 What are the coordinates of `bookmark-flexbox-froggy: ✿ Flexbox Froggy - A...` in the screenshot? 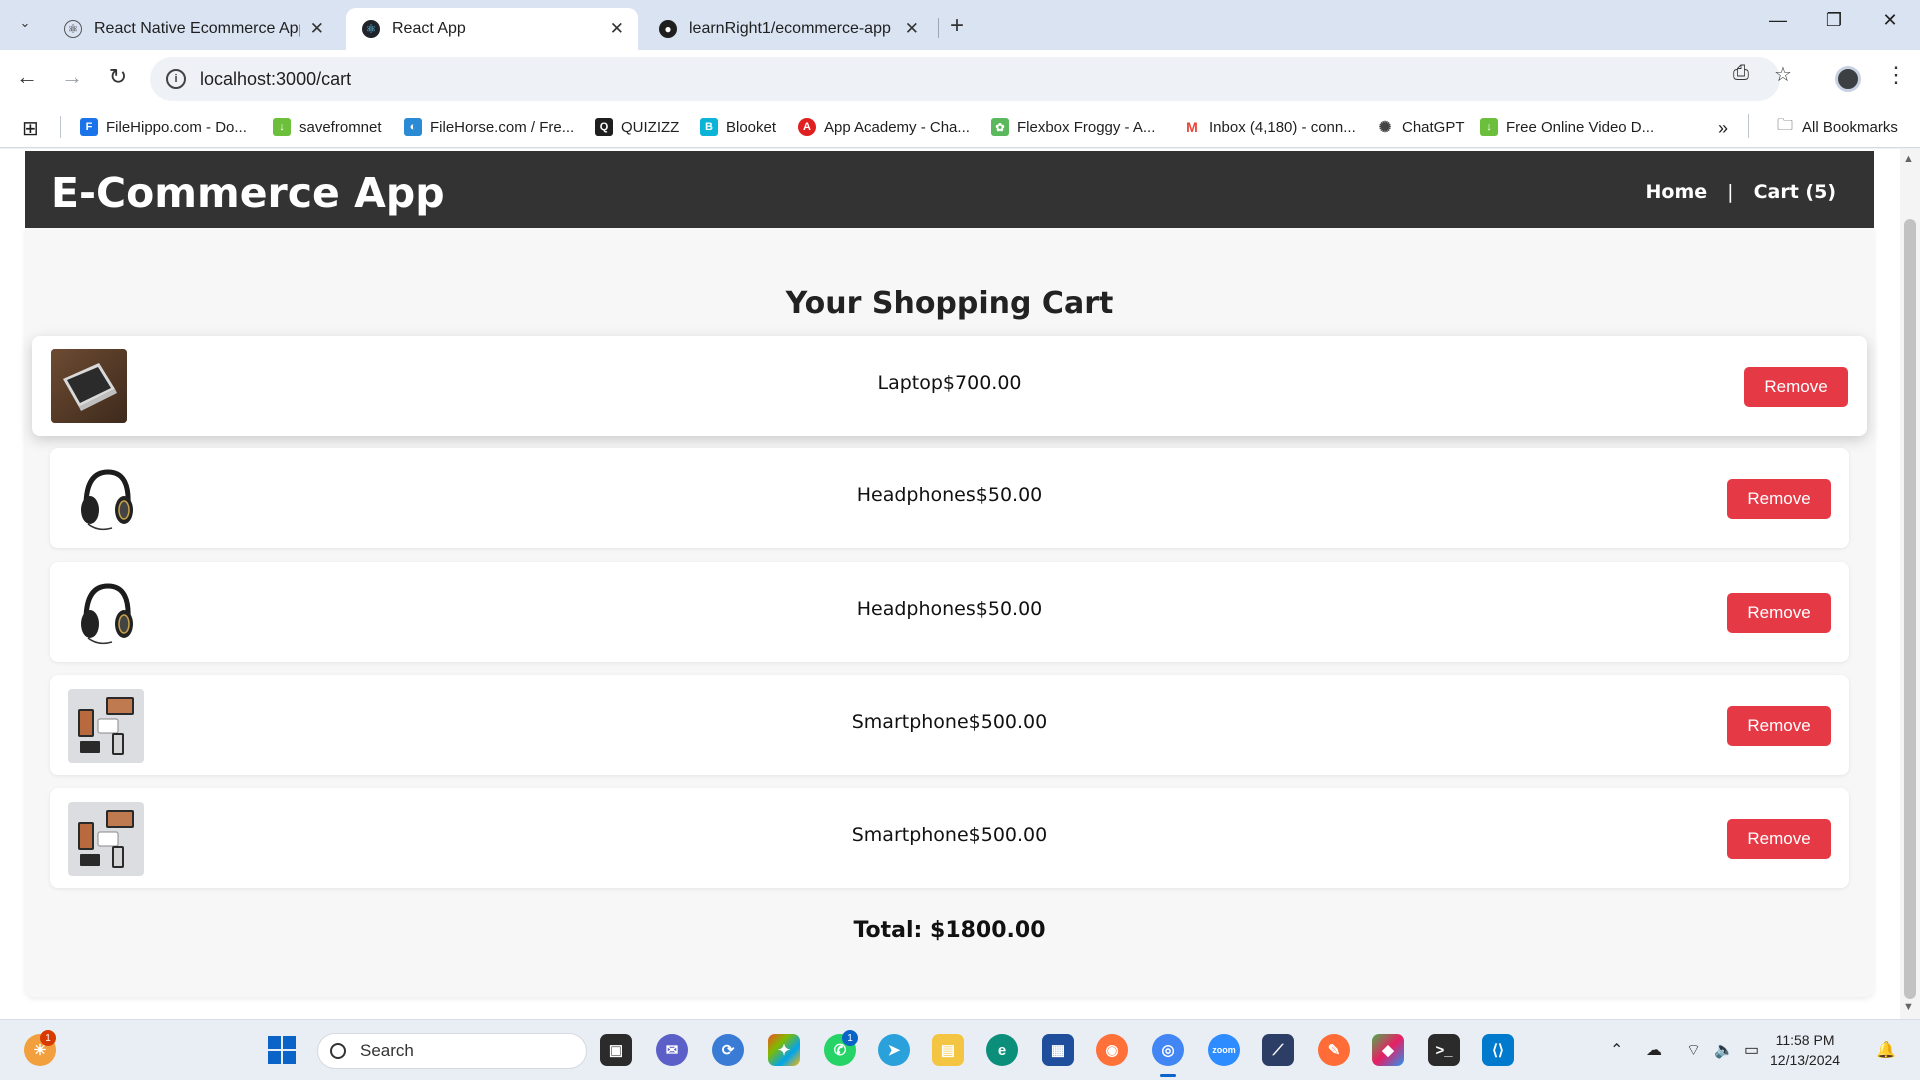 It's located at (1073, 127).